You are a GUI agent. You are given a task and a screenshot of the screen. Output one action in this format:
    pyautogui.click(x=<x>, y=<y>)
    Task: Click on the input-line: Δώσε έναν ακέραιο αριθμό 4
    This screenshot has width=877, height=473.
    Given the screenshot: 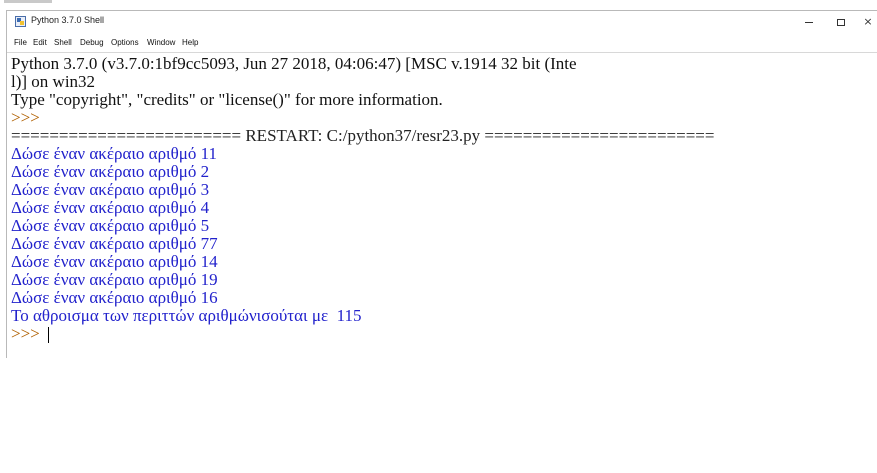 What is the action you would take?
    pyautogui.click(x=110, y=207)
    